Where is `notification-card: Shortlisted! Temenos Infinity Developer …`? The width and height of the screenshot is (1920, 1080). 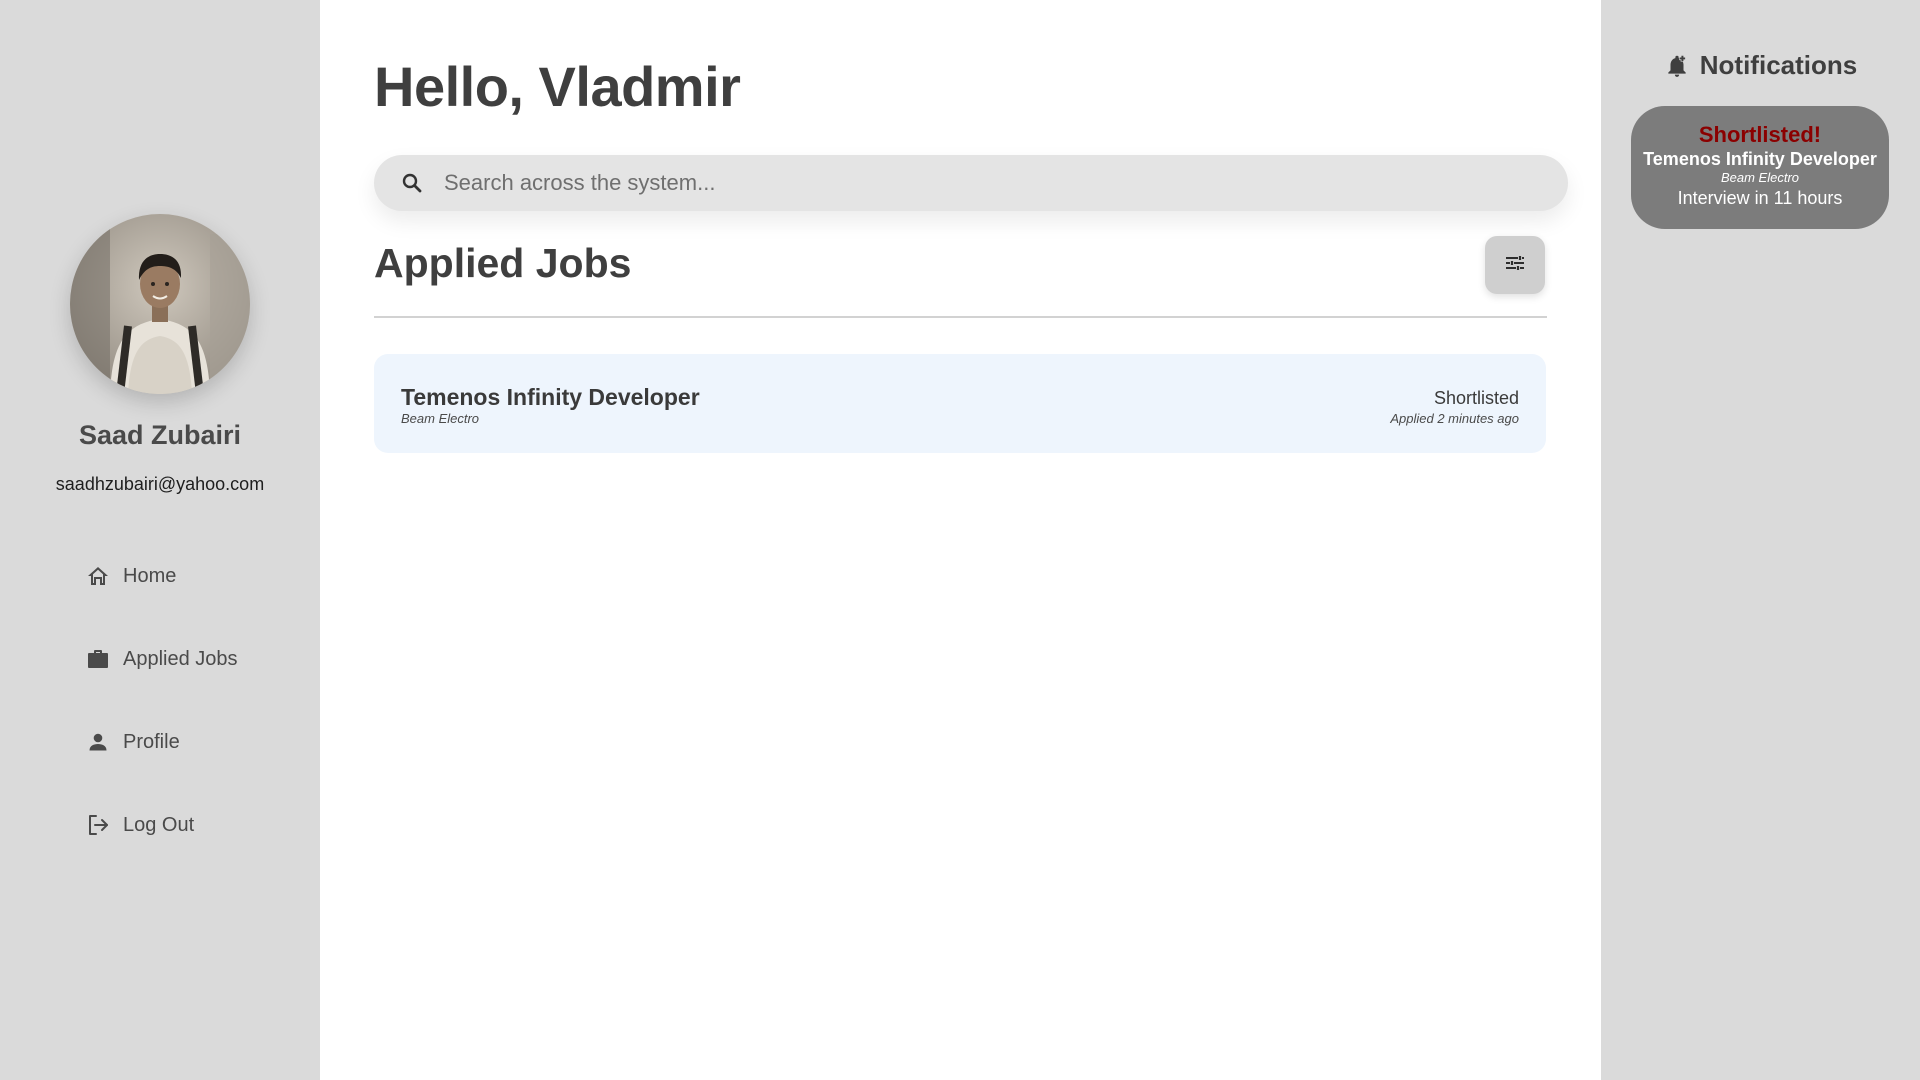
notification-card: Shortlisted! Temenos Infinity Developer … is located at coordinates (1760, 167).